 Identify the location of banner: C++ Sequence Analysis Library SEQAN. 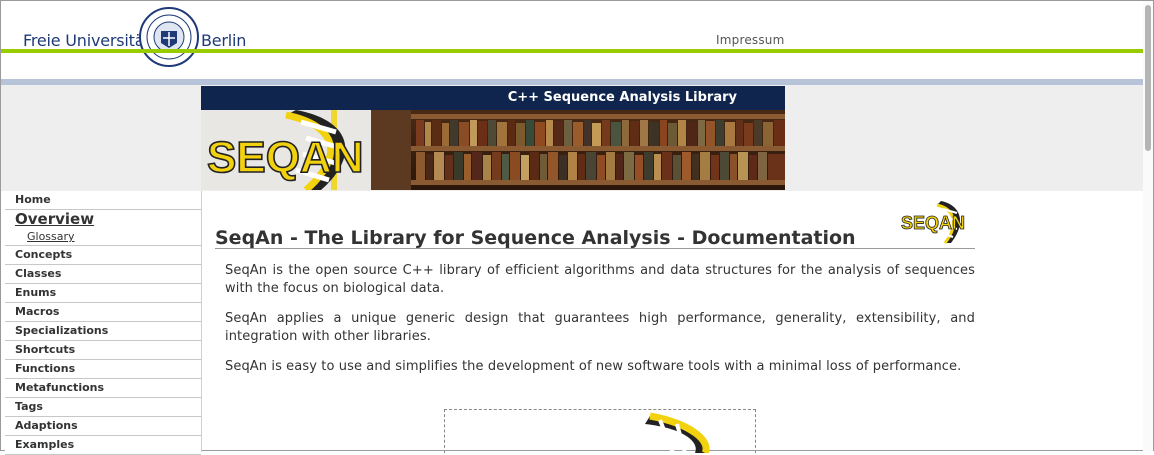
(493, 138).